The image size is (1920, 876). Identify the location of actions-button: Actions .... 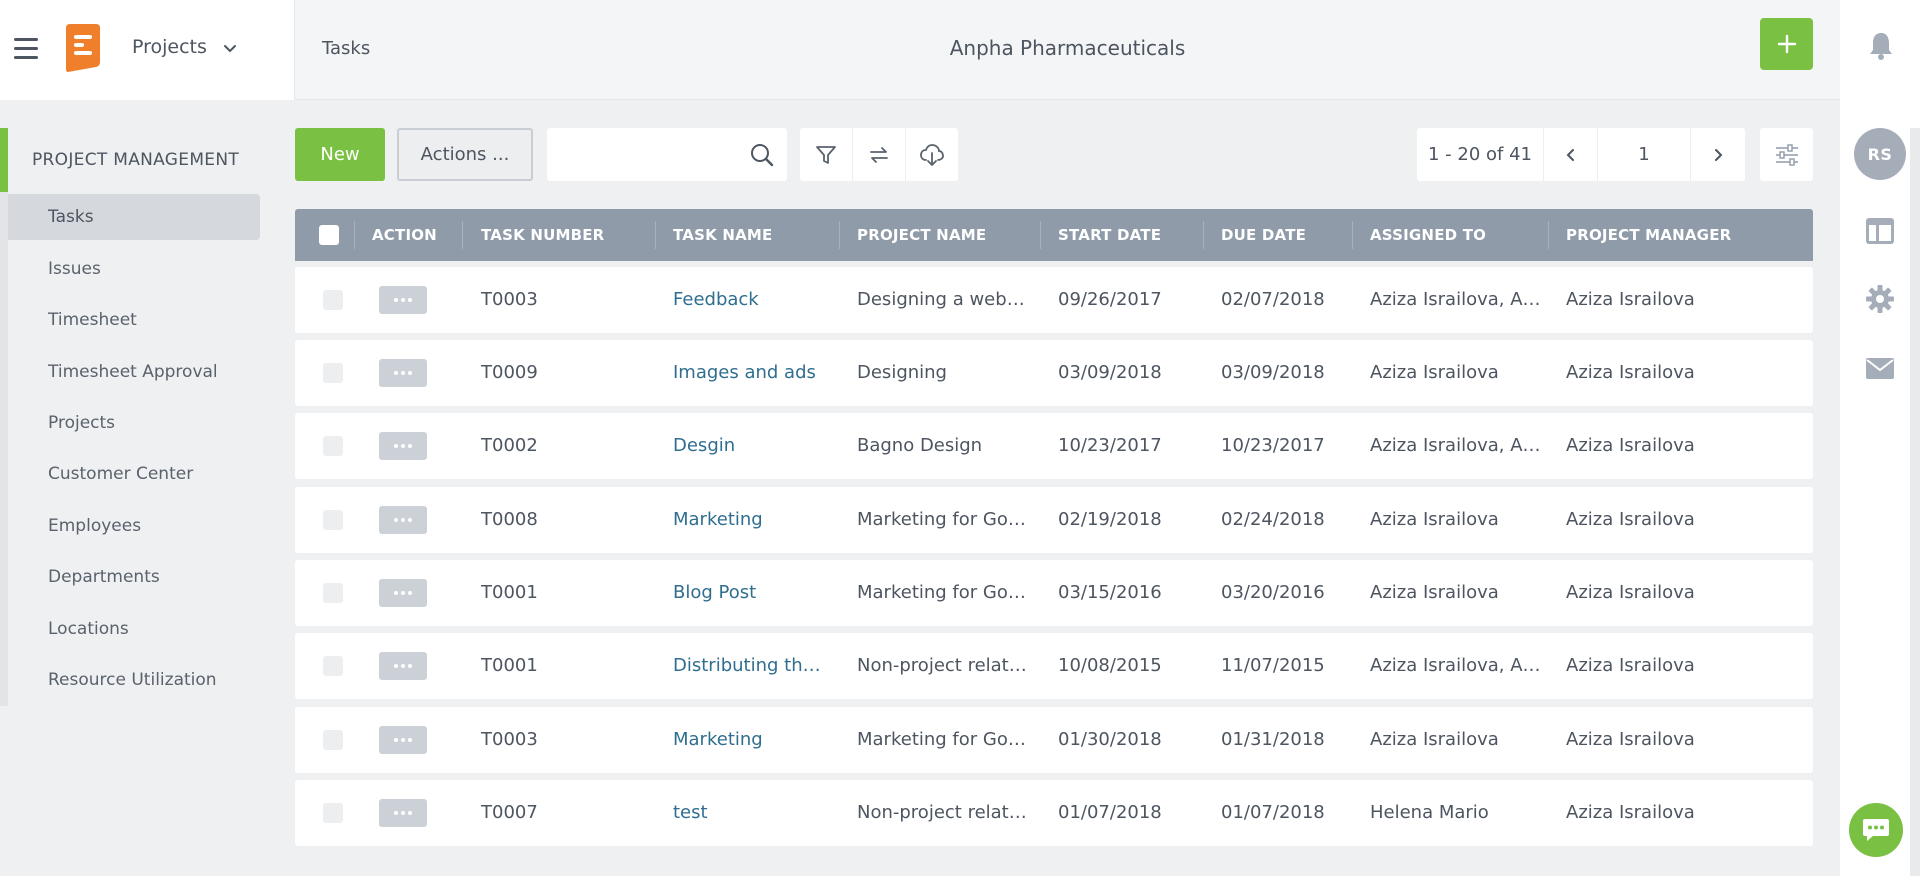
(465, 154).